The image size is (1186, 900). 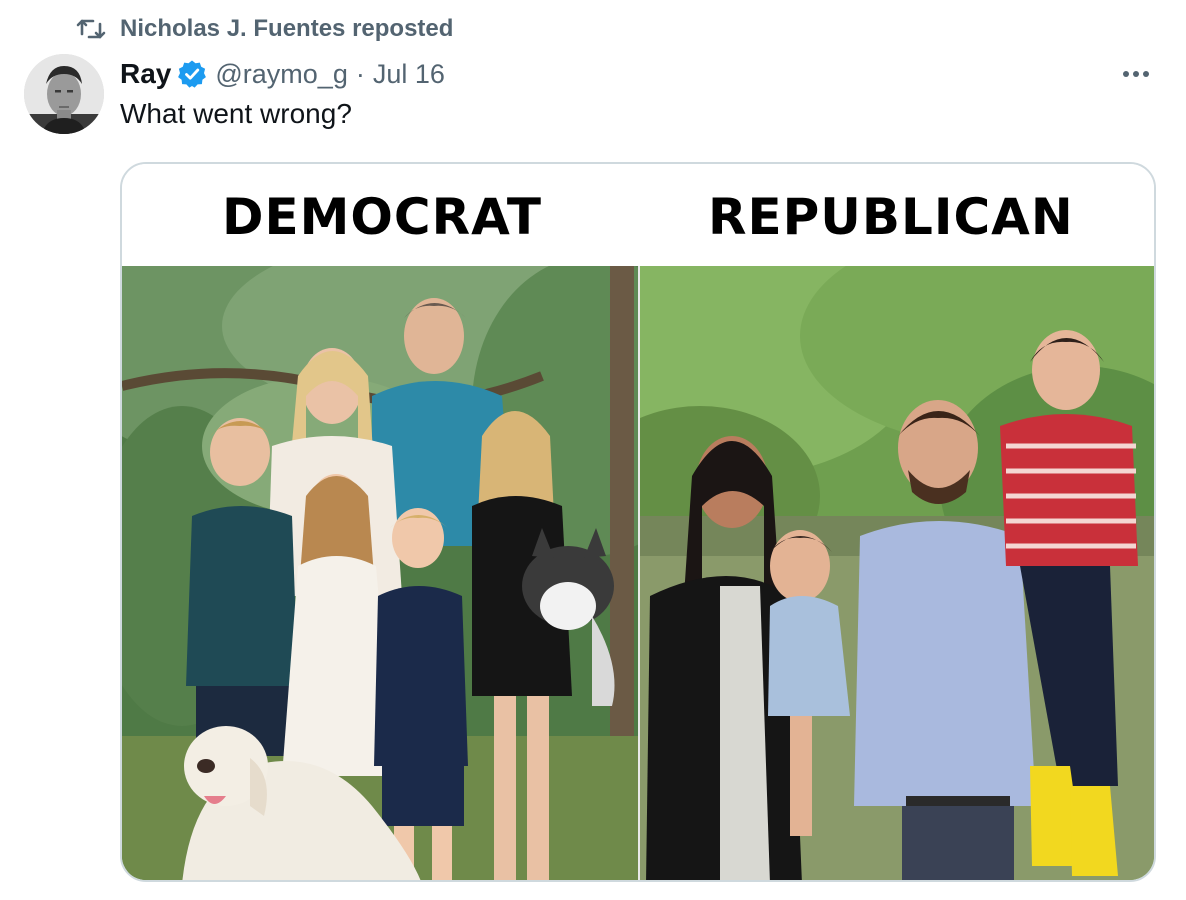 I want to click on author-handle: @raymo_g, so click(x=281, y=74).